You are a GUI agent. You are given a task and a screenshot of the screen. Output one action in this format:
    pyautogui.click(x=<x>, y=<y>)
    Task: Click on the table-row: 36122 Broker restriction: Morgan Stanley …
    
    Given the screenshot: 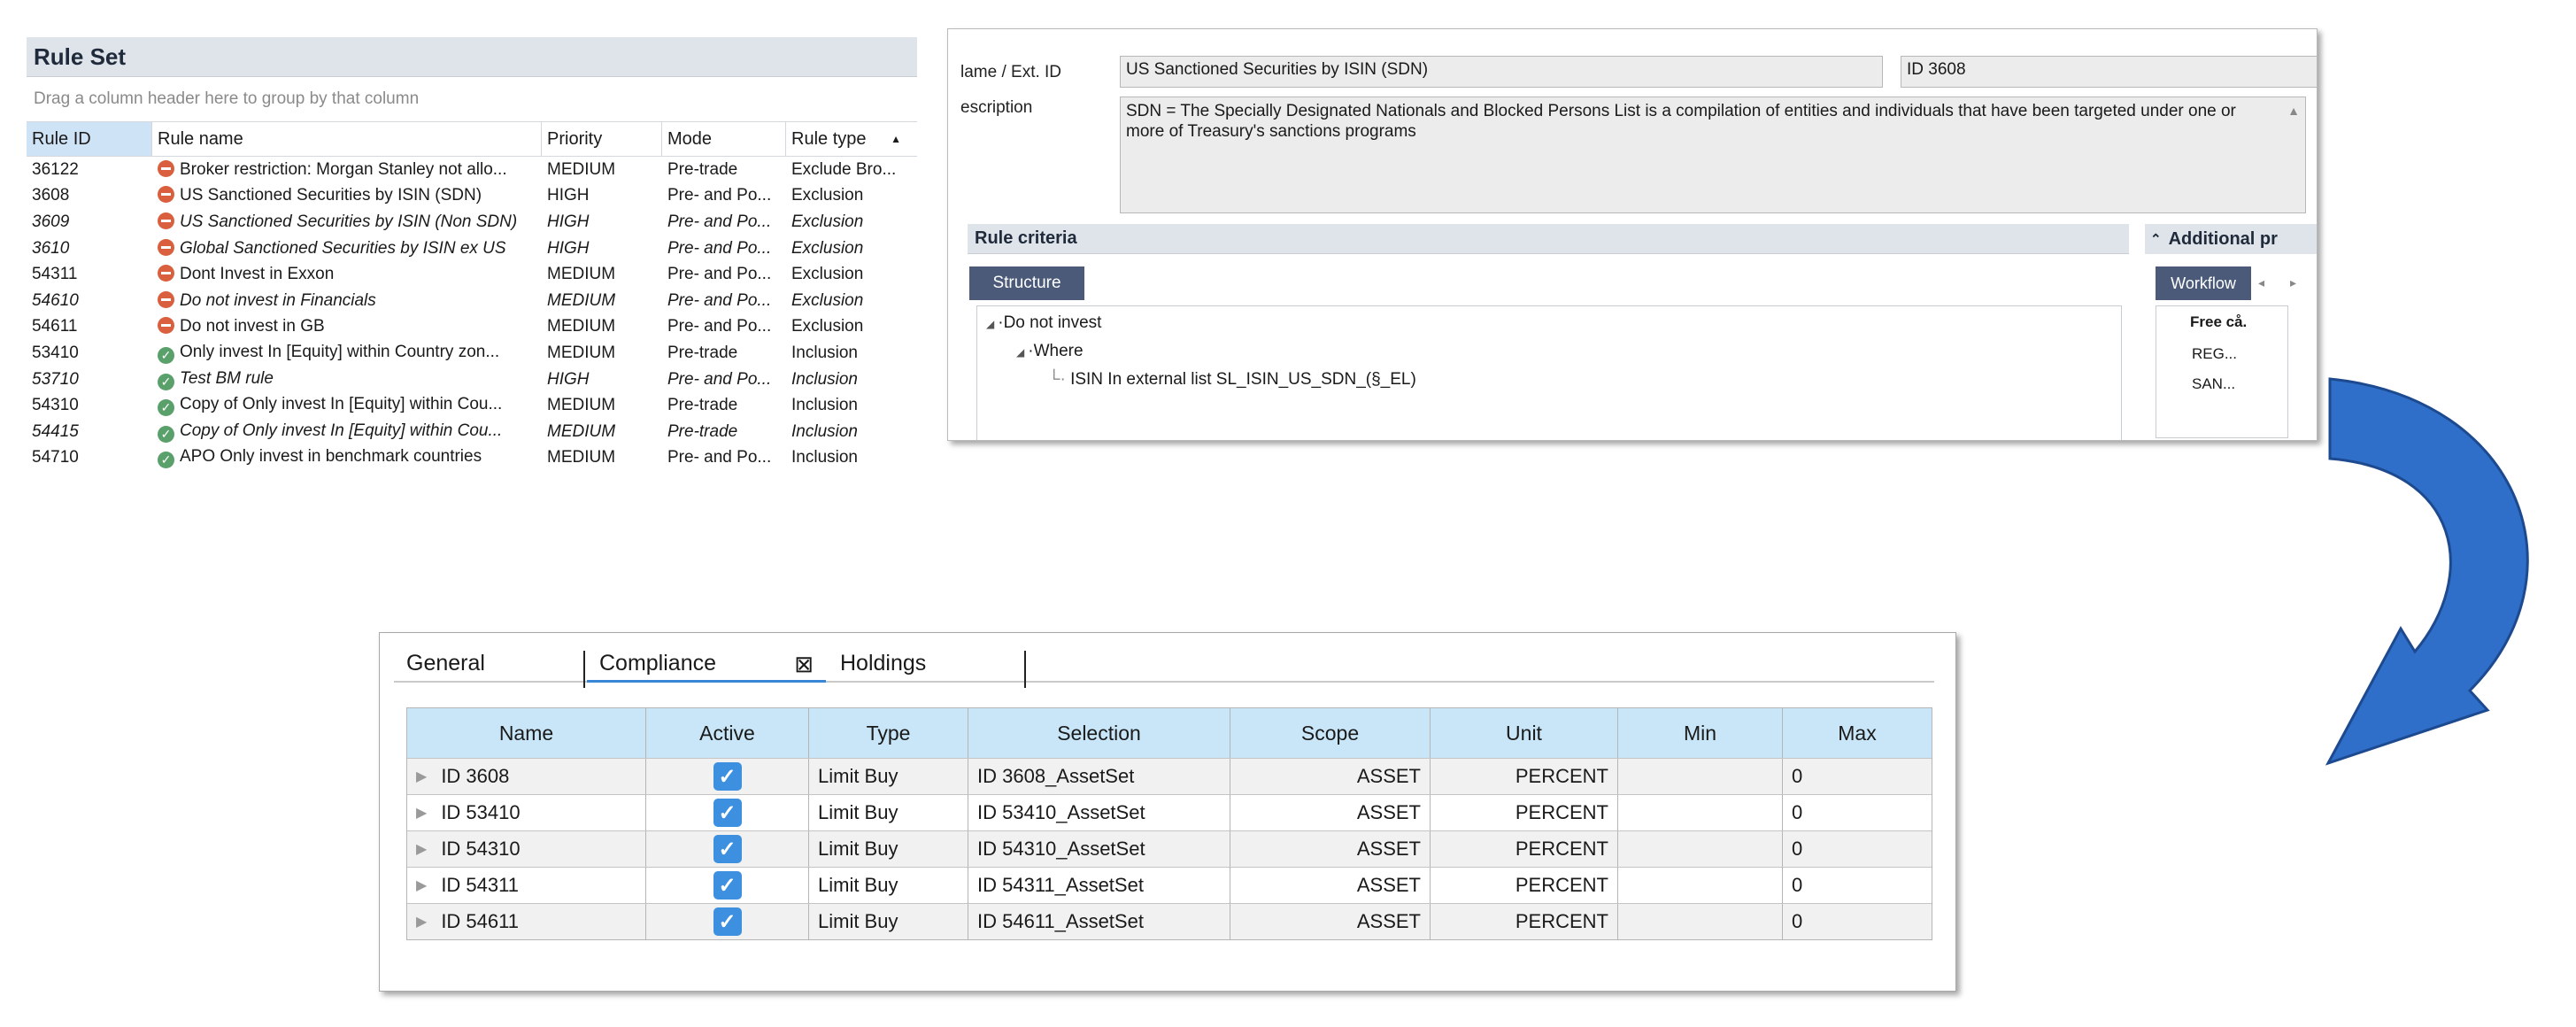 What is the action you would take?
    pyautogui.click(x=472, y=170)
    